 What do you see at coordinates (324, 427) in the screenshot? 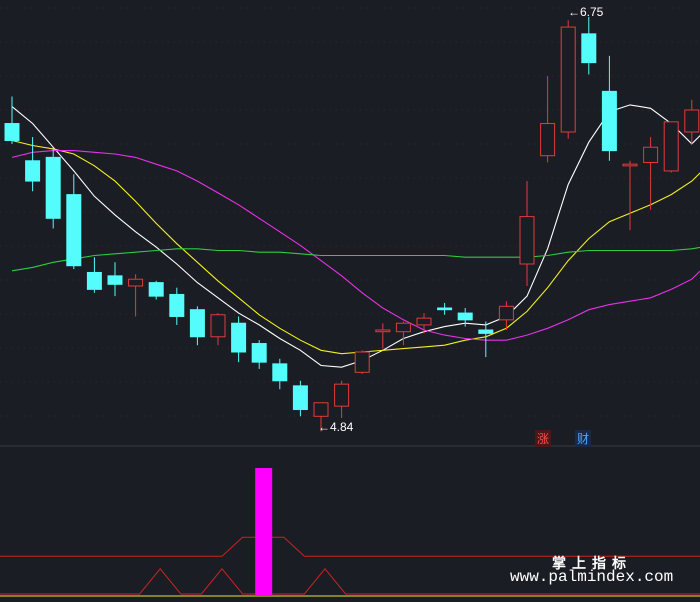
I see `min-price-arrow: ←` at bounding box center [324, 427].